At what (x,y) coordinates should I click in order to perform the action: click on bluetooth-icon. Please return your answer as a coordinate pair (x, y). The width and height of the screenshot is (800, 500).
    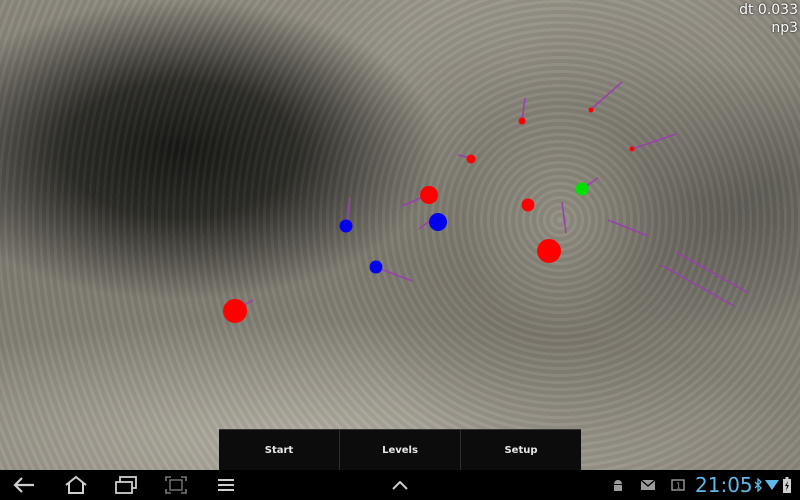
    Looking at the image, I should click on (758, 485).